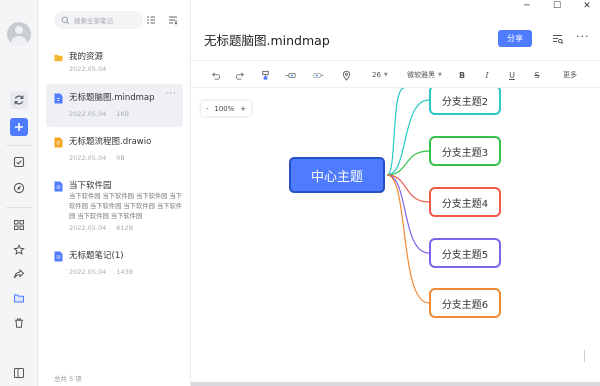  What do you see at coordinates (88, 69) in the screenshot?
I see `list-item-meta: 2022.05.04` at bounding box center [88, 69].